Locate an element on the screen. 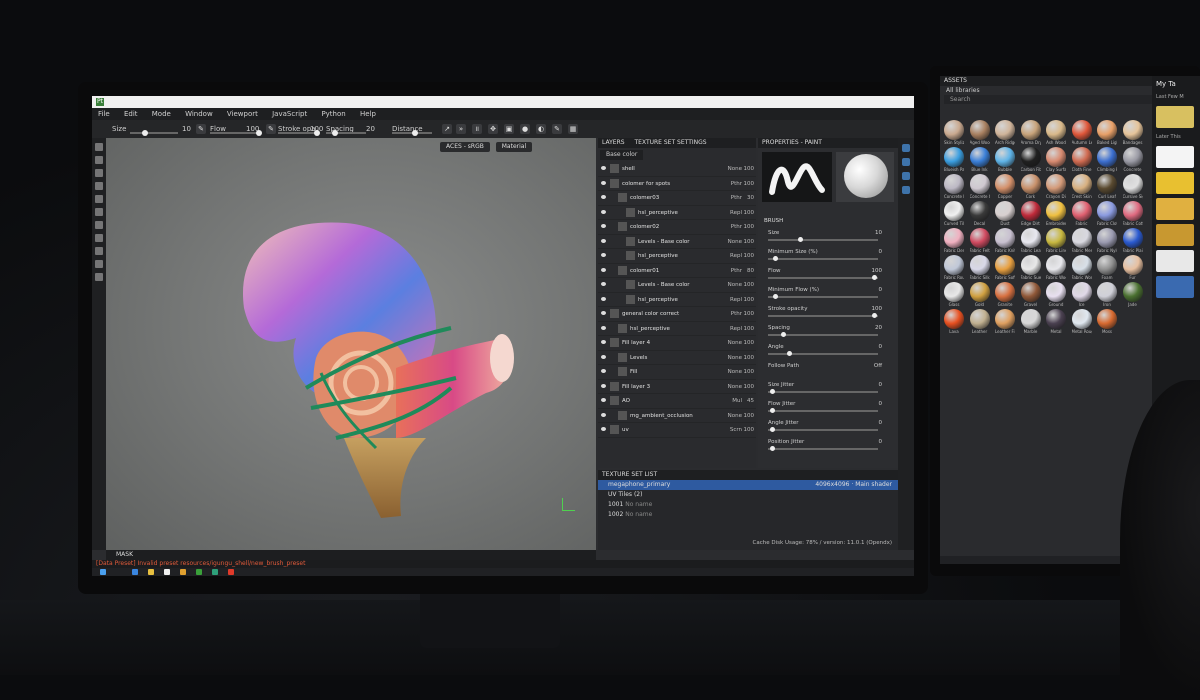 This screenshot has height=700, width=1200. asset-material: Curved Tile is located at coordinates (954, 214).